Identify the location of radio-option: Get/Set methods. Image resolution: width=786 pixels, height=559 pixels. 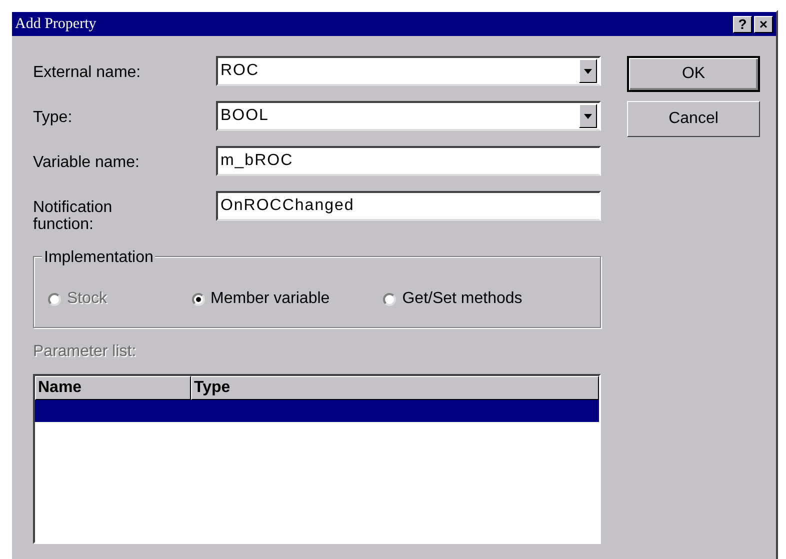
(479, 299).